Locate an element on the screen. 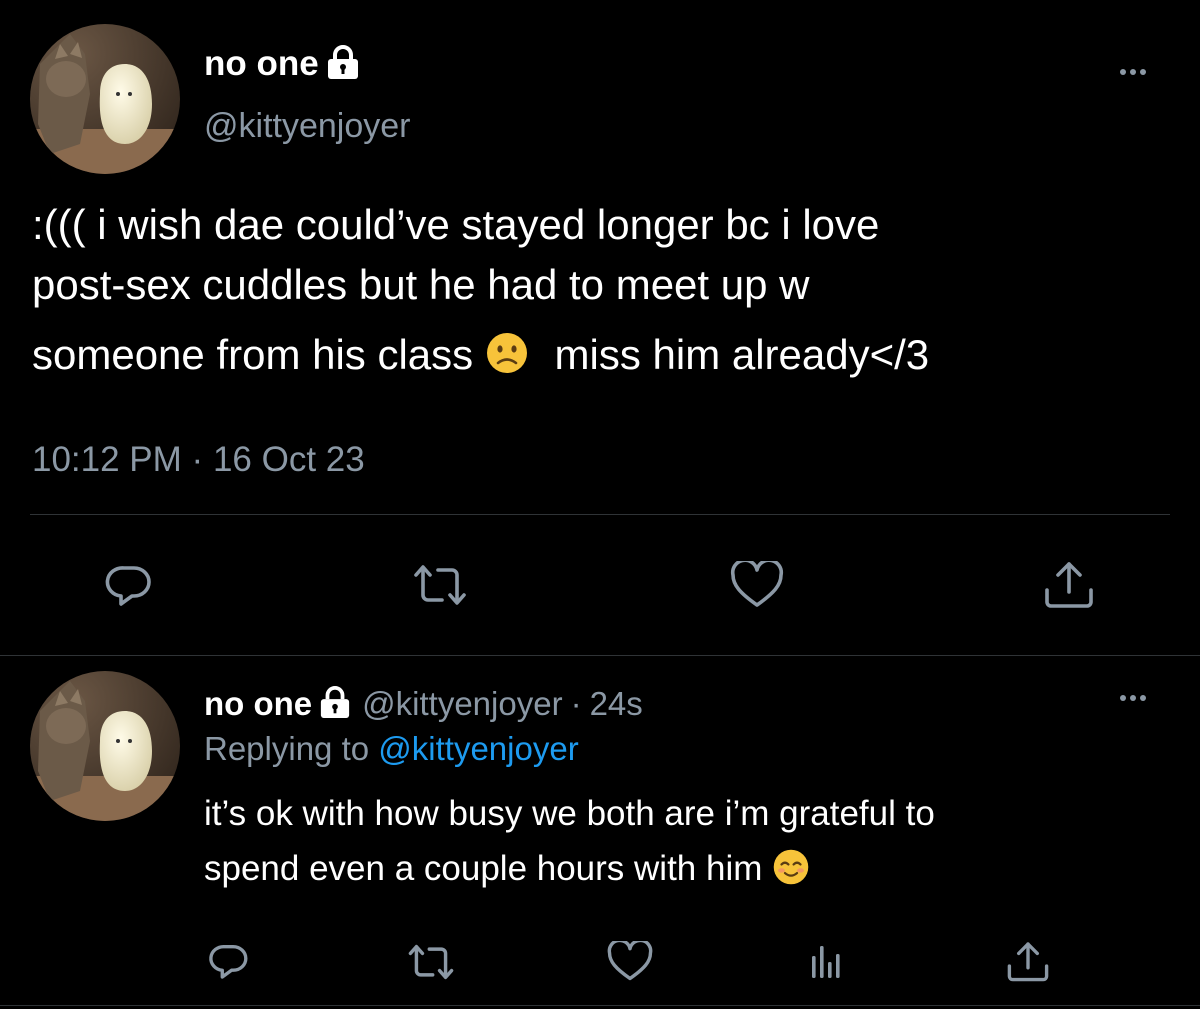  tweet-text-segment: spend even a couple hours with him is located at coordinates (483, 868).